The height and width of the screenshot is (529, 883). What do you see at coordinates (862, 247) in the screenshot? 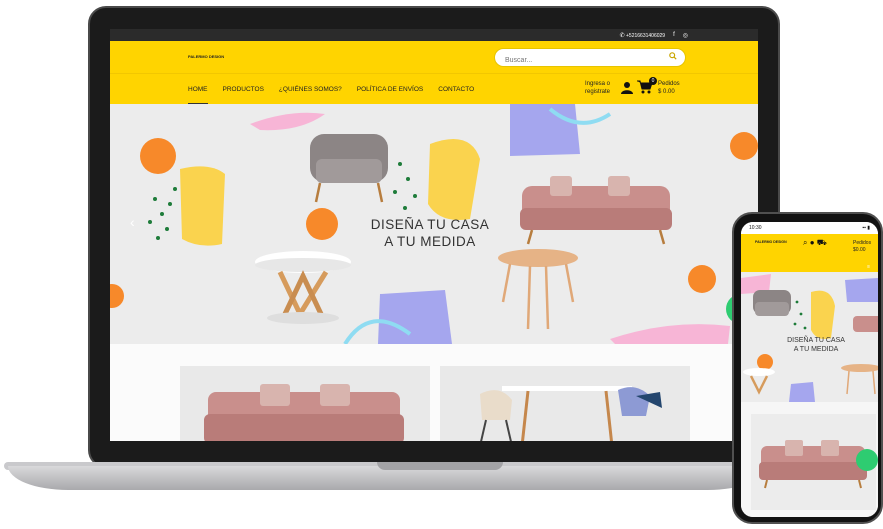
I see `phone-cart-summary: Pedidos $0.00` at bounding box center [862, 247].